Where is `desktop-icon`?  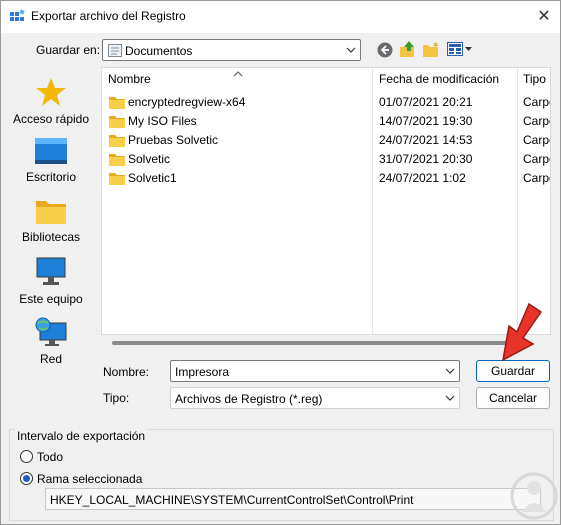
desktop-icon is located at coordinates (51, 153).